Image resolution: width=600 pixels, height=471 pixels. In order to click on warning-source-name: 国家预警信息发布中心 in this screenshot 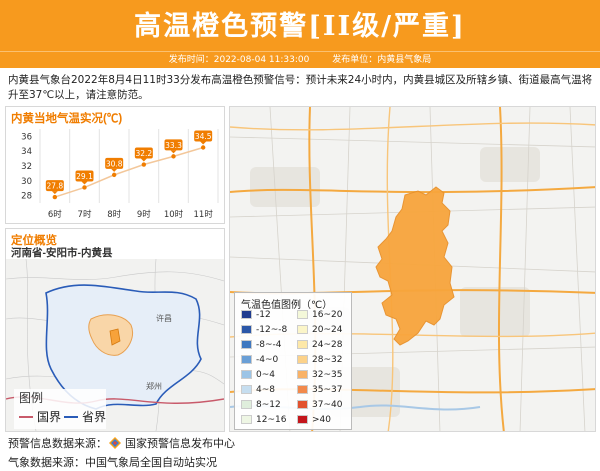, I will do `click(180, 443)`.